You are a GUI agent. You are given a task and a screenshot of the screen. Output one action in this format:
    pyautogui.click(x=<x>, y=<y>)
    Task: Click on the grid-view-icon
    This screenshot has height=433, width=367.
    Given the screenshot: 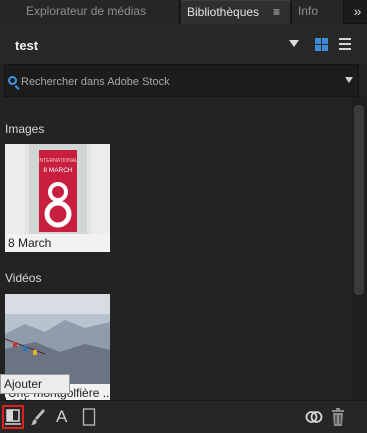 What is the action you would take?
    pyautogui.click(x=321, y=44)
    